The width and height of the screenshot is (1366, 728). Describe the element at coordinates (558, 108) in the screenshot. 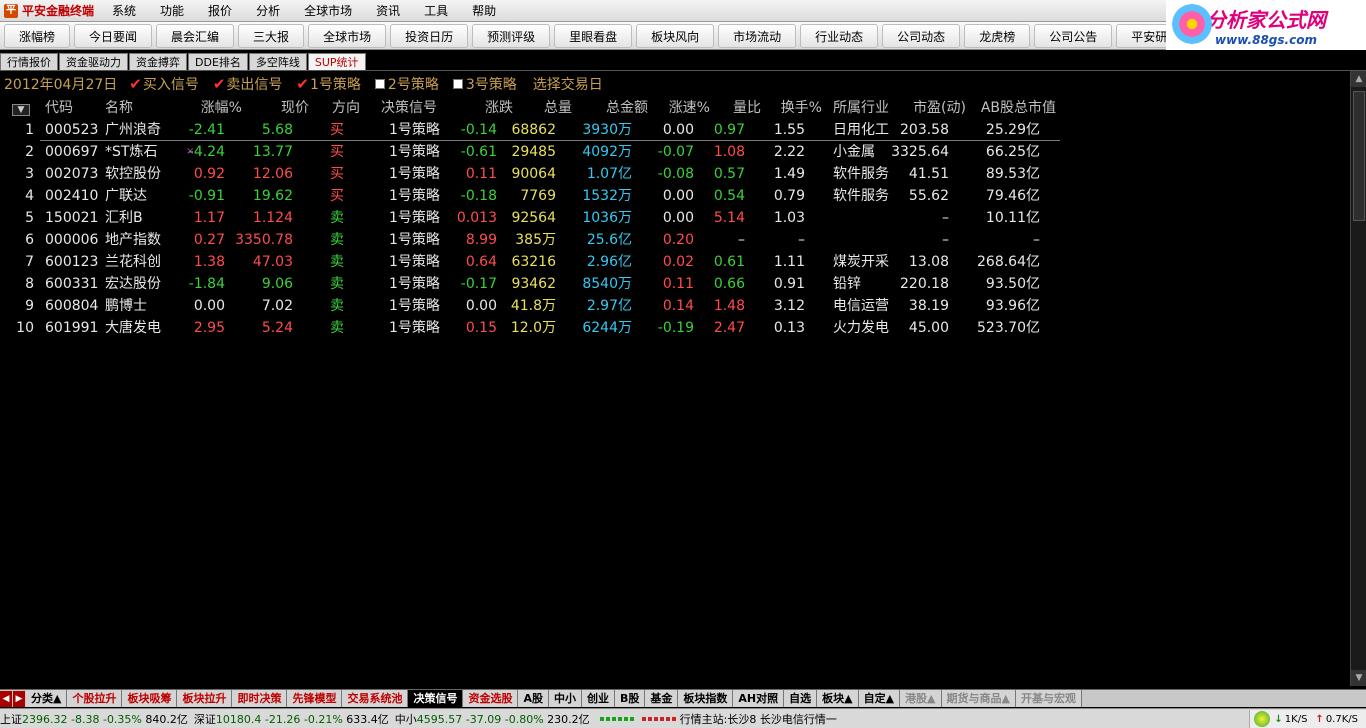

I see `col-volume: 总量` at that location.